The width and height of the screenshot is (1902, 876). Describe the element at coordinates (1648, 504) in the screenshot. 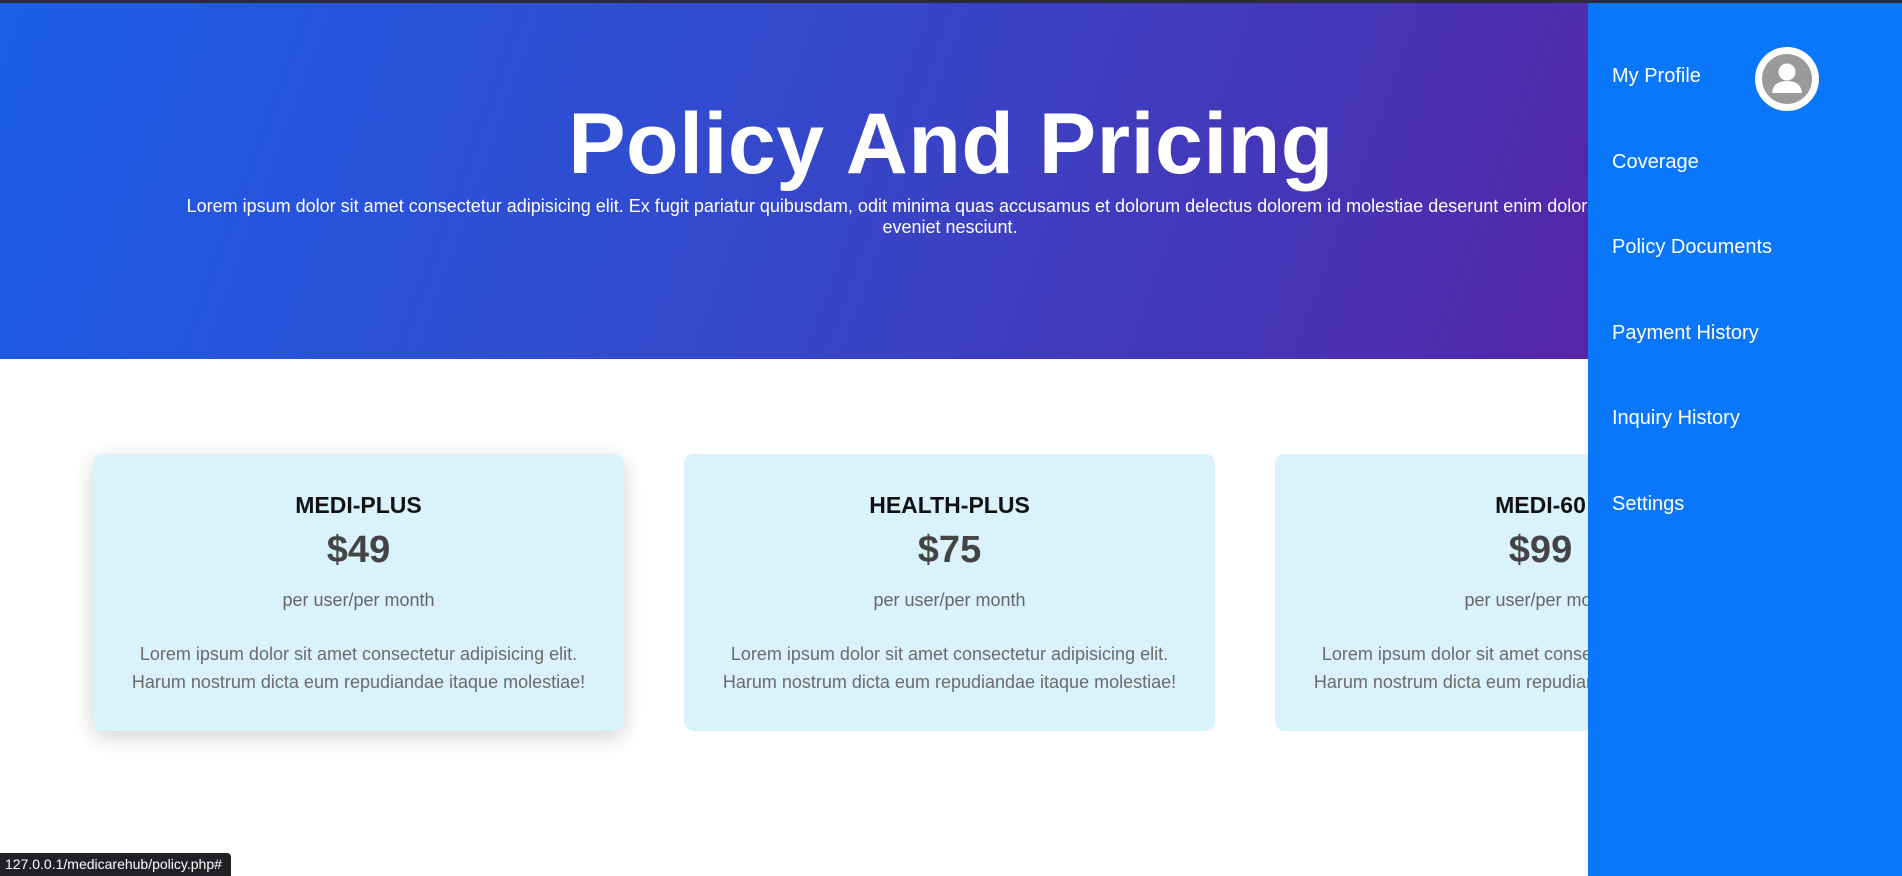

I see `sidebar-item-settings: Settings` at that location.